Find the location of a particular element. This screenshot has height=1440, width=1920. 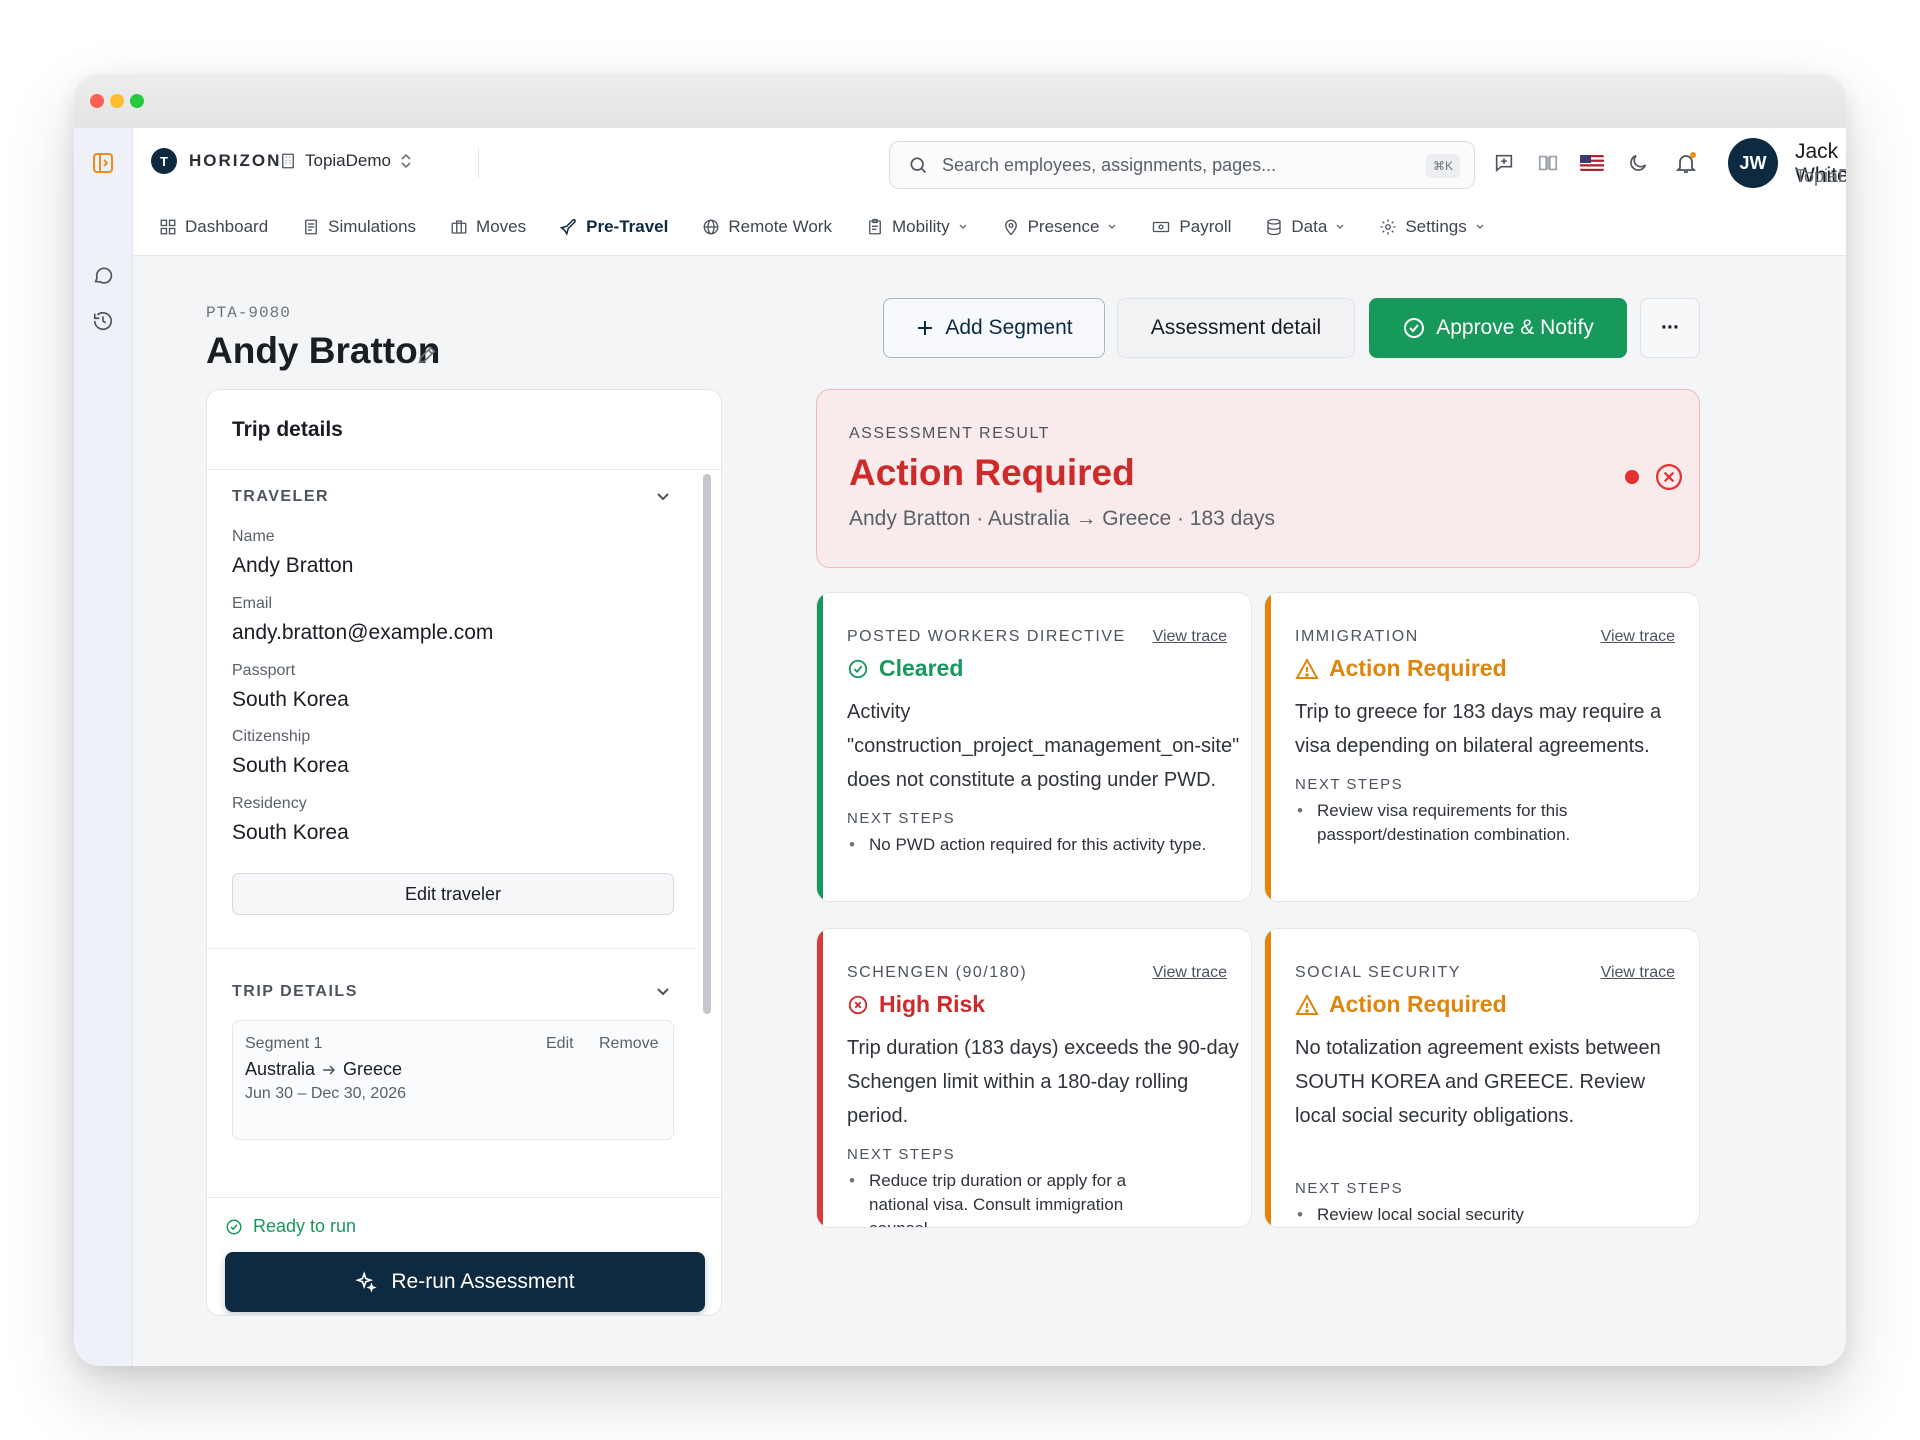

panel-scrollbar is located at coordinates (707, 833).